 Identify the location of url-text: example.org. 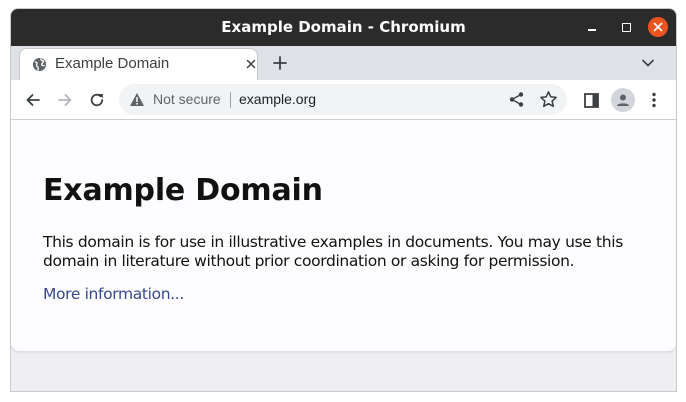
(277, 99).